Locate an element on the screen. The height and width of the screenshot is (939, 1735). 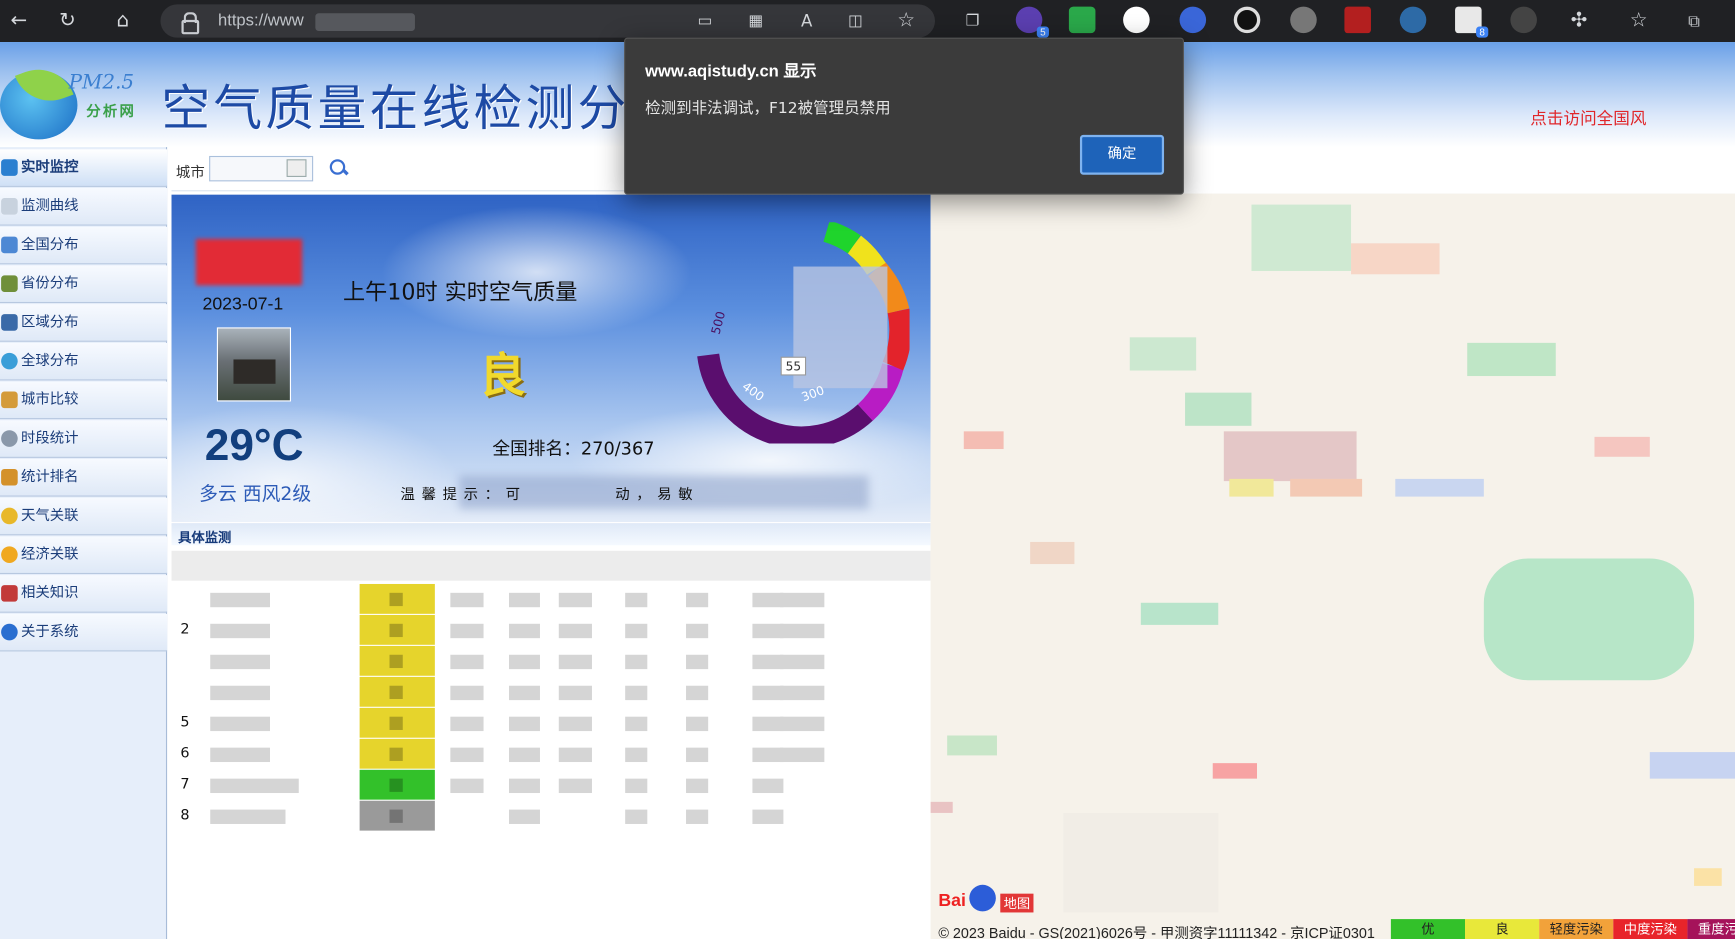
table-header-row is located at coordinates (551, 565).